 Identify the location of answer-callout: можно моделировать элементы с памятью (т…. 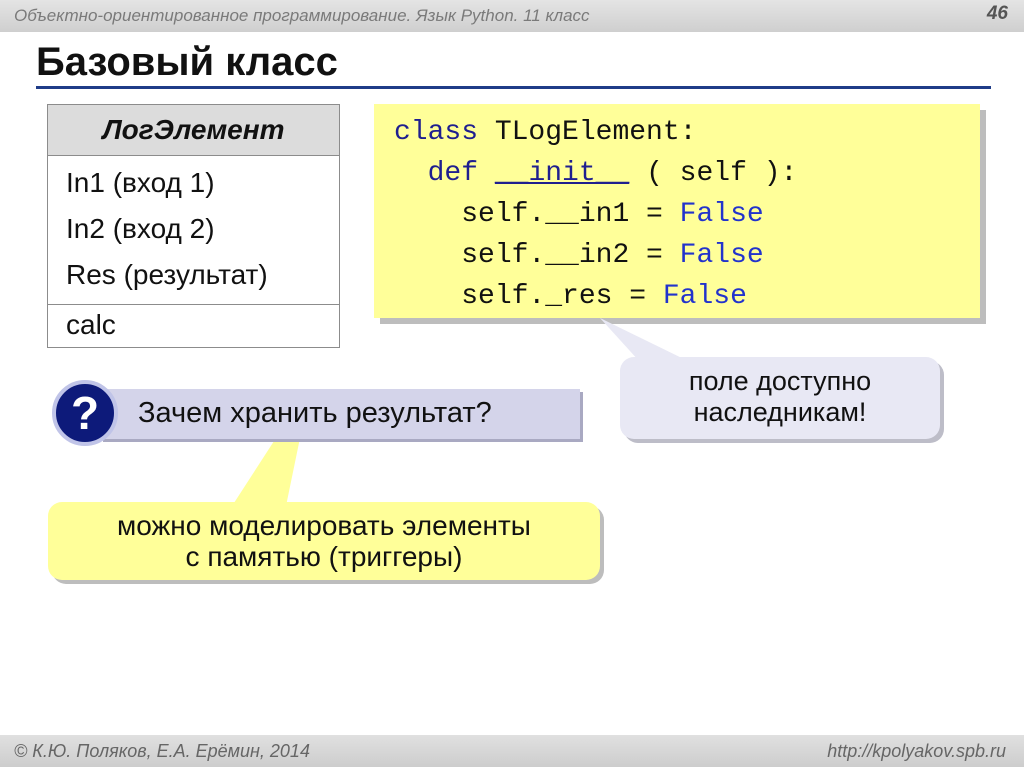
(324, 541).